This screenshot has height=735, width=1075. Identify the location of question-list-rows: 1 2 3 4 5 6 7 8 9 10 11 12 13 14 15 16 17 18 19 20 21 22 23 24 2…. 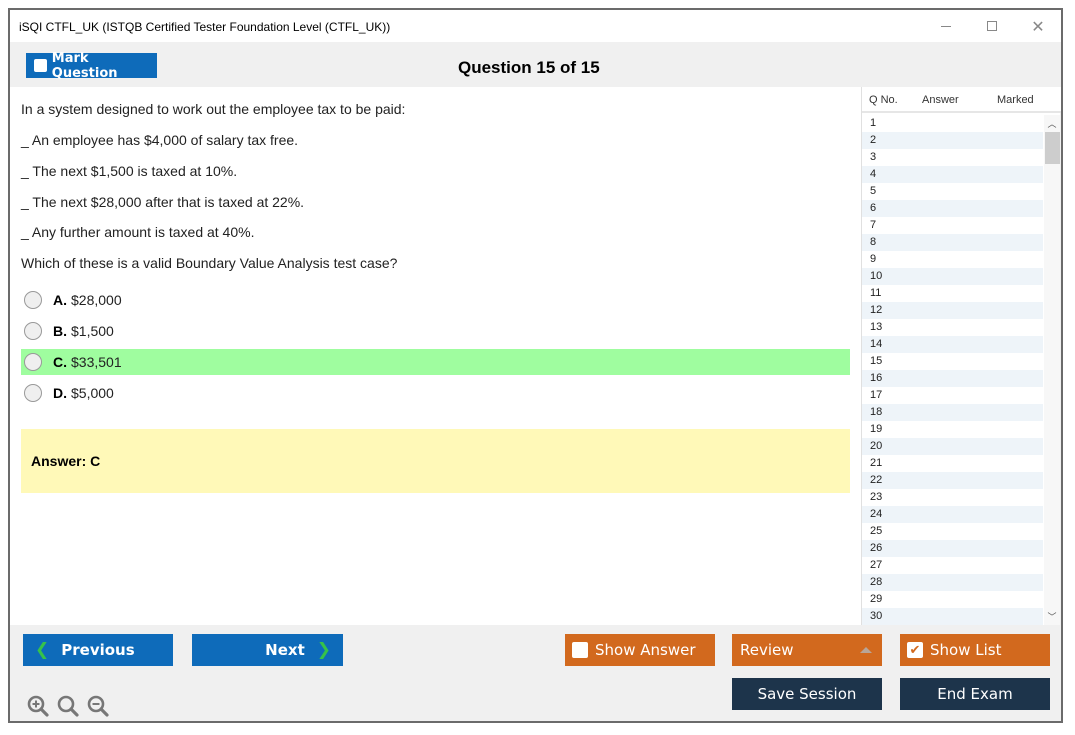
(952, 370).